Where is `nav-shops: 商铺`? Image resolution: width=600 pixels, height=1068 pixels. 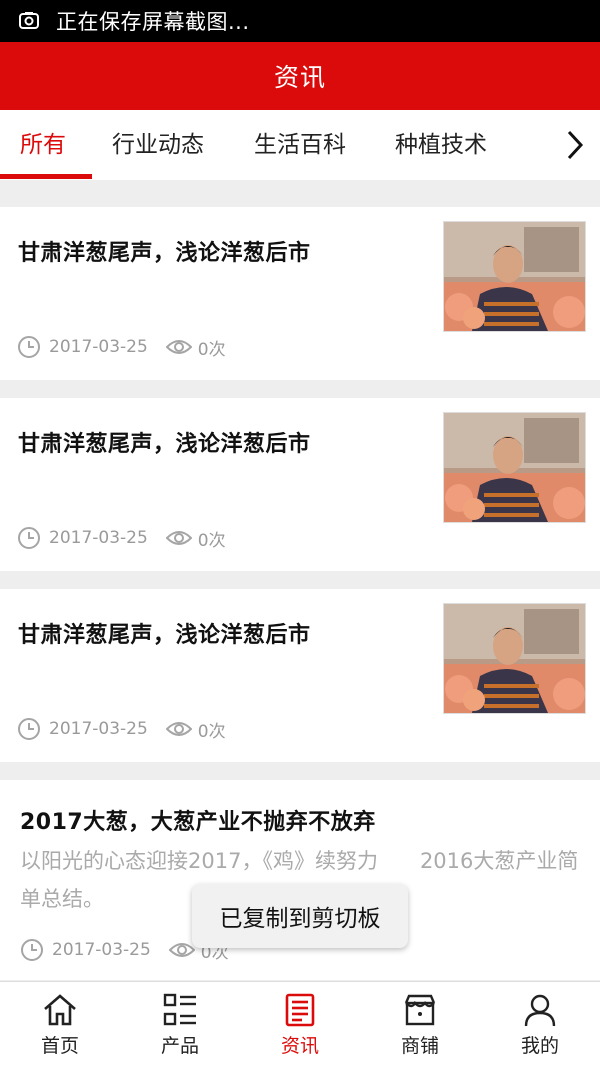
nav-shops: 商铺 is located at coordinates (420, 1025).